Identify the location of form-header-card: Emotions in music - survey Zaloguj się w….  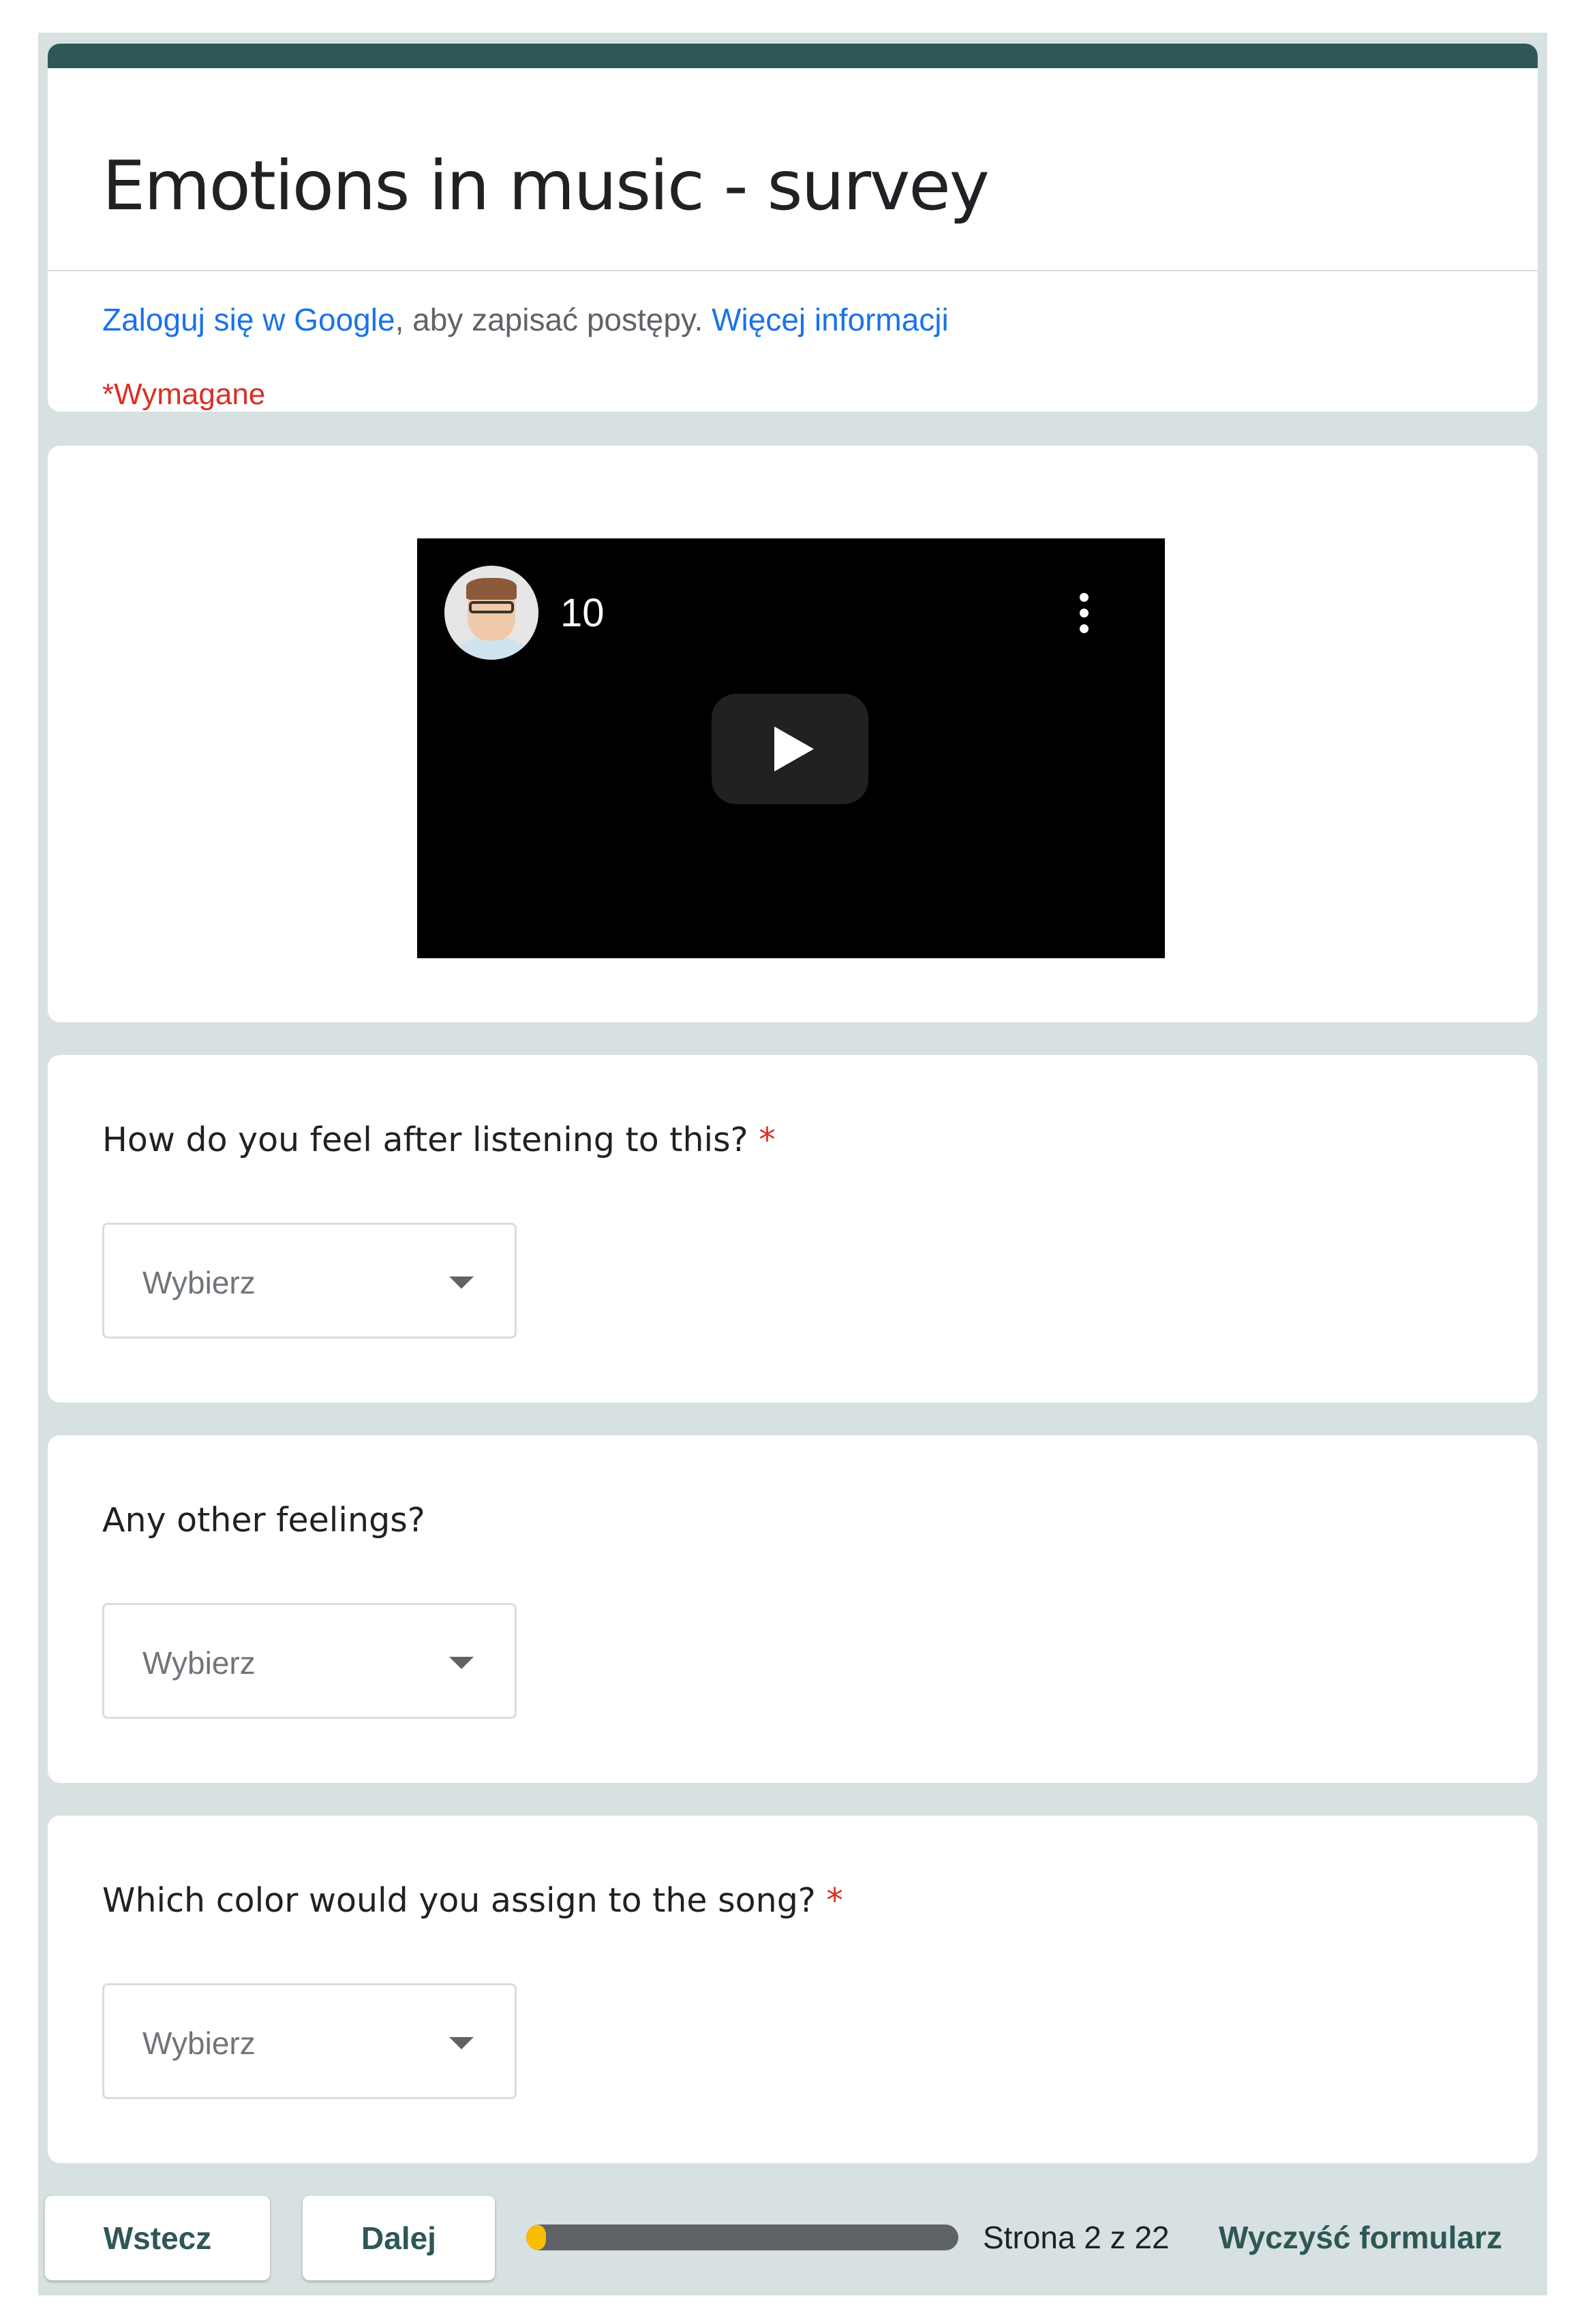
(793, 228).